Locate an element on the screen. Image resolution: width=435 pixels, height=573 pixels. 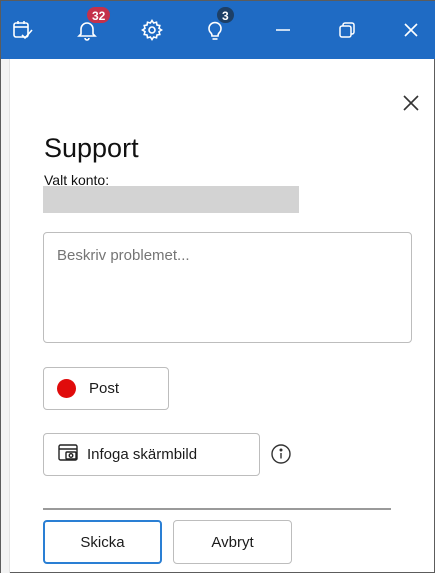
insert-screenshot-button: Infoga skärmbild is located at coordinates (151, 454).